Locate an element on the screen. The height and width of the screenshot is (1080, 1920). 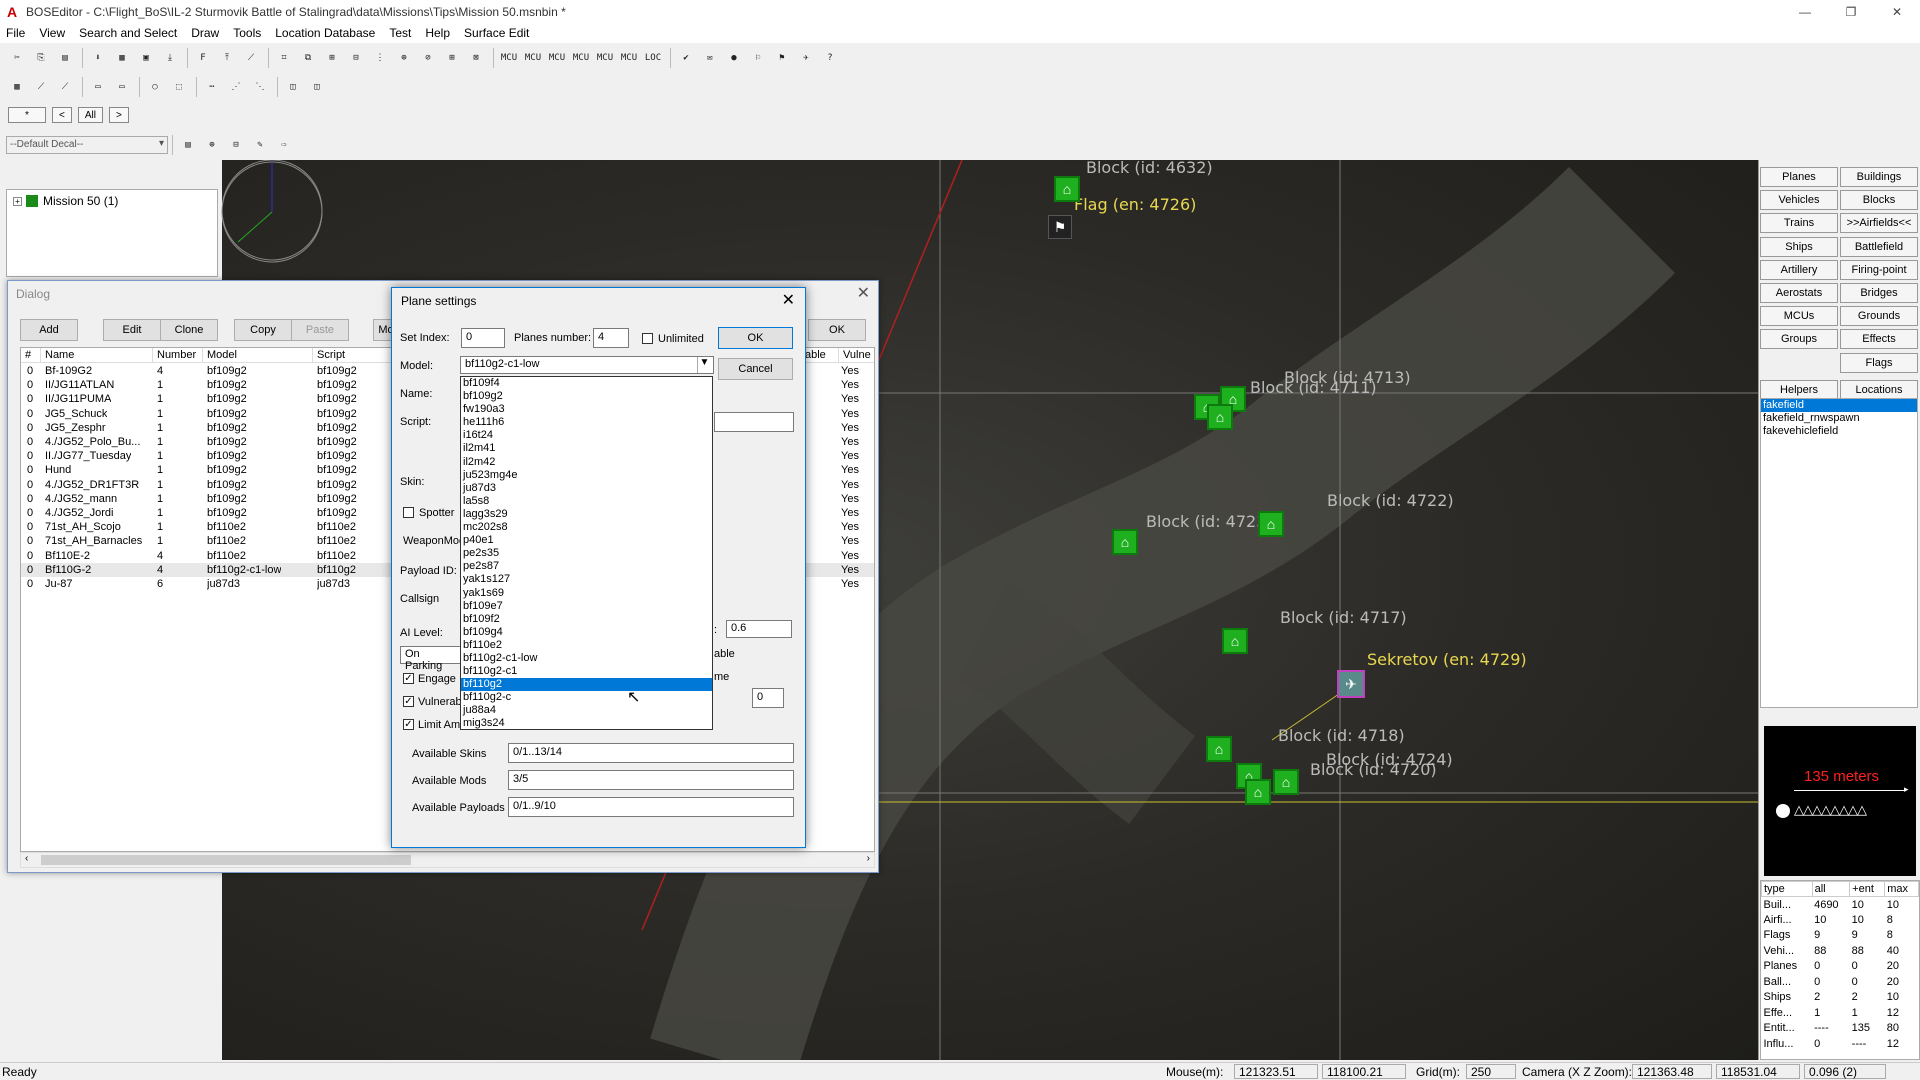
close-icon: ✕ is located at coordinates (788, 300).